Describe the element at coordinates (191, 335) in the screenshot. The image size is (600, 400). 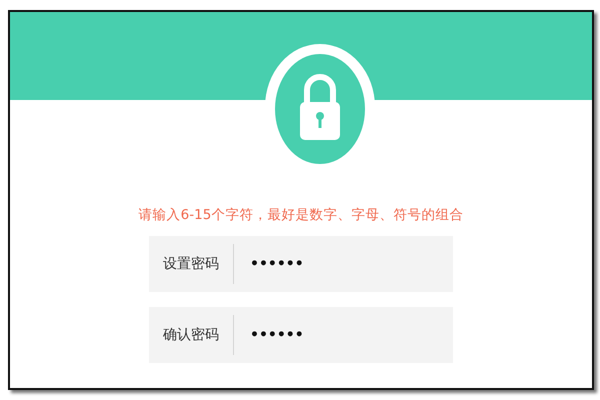
I see `field-label: 确认密码` at that location.